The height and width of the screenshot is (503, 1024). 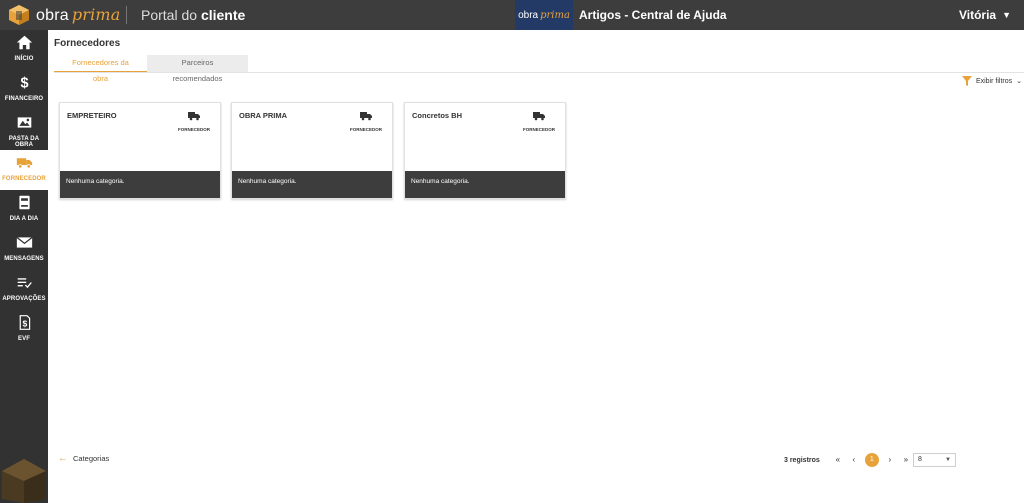 I want to click on sidebar-item-mensagens: MENSAGENS, so click(x=24, y=250).